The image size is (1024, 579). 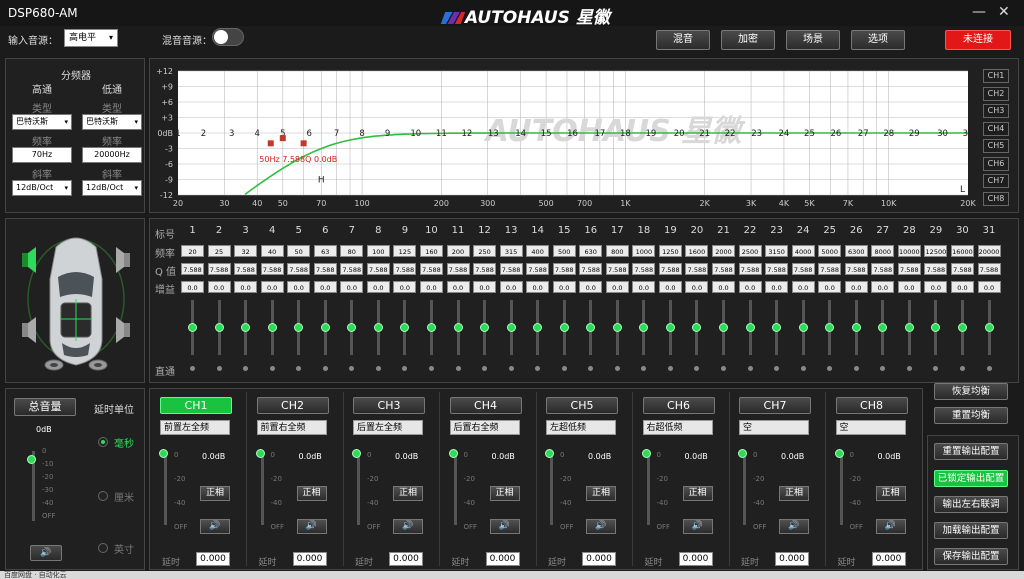 What do you see at coordinates (683, 40) in the screenshot?
I see `mix-button: 混音` at bounding box center [683, 40].